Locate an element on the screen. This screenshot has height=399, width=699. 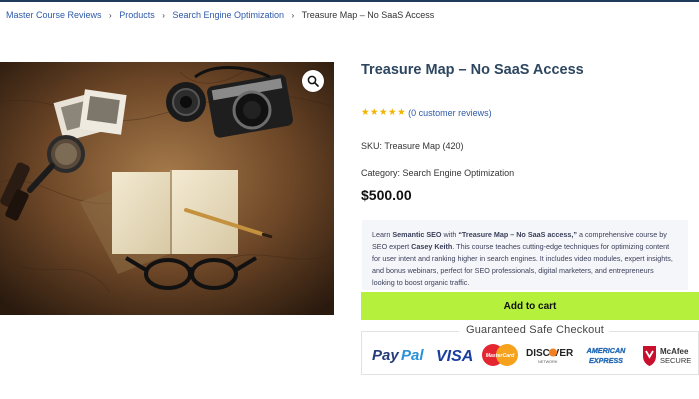
discover-logo-icon: DISC VER NETWORK is located at coordinates (550, 356).